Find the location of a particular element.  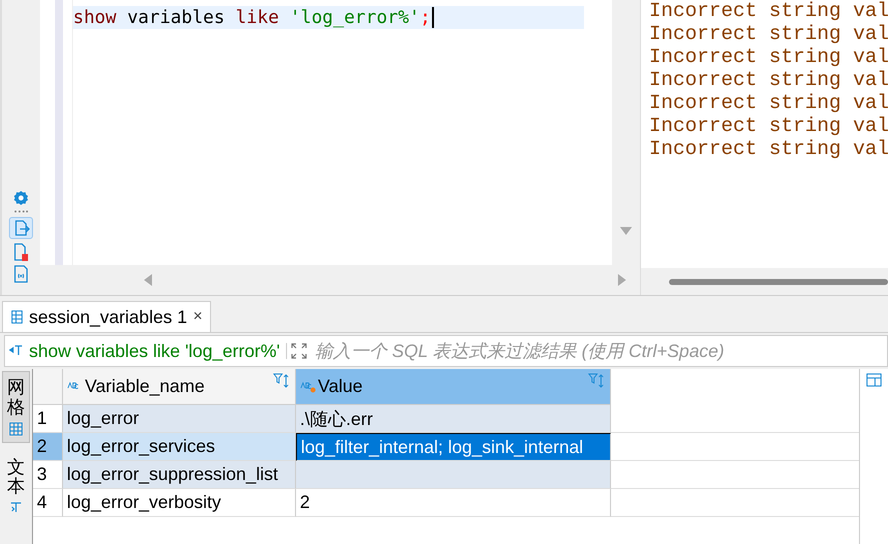

text-type-icon is located at coordinates (308, 386).